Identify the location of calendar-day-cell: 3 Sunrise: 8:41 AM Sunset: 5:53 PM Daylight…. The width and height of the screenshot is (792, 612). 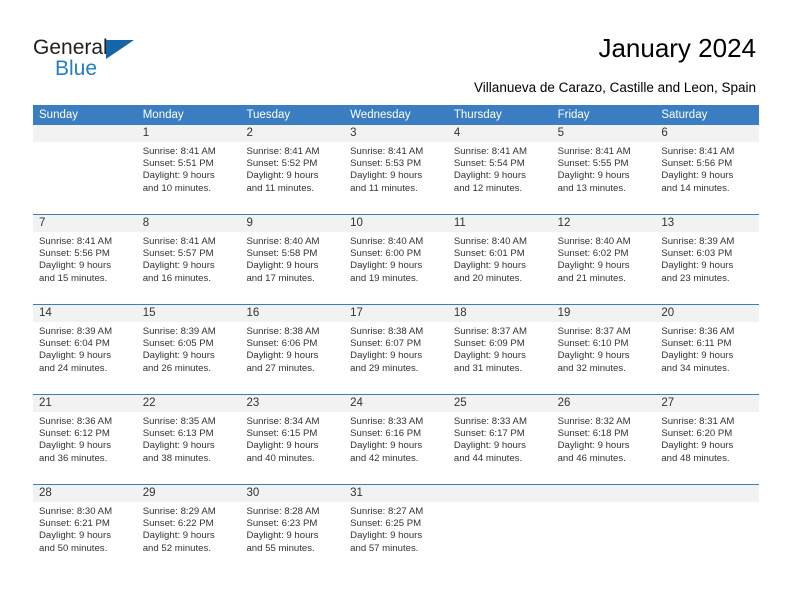
(396, 169).